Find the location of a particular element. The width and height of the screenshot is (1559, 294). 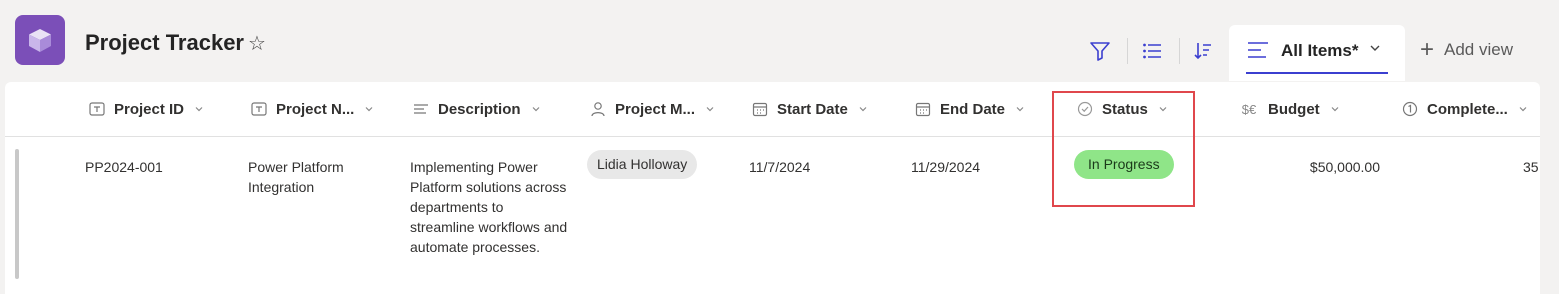

number-icon is located at coordinates (1410, 109).